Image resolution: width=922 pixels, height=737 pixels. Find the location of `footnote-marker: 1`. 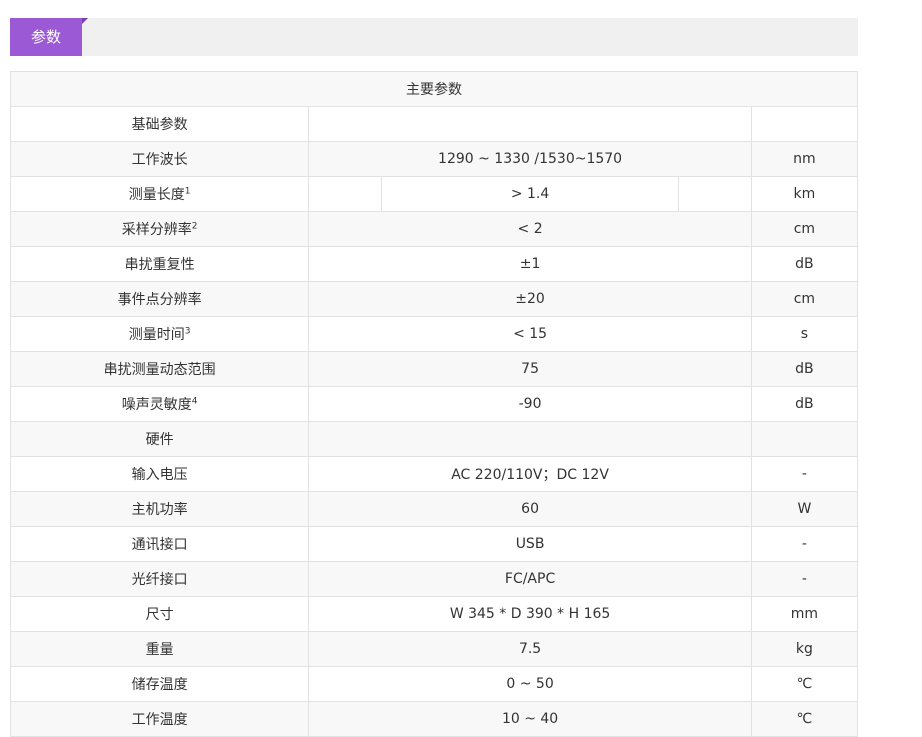

footnote-marker: 1 is located at coordinates (187, 191).